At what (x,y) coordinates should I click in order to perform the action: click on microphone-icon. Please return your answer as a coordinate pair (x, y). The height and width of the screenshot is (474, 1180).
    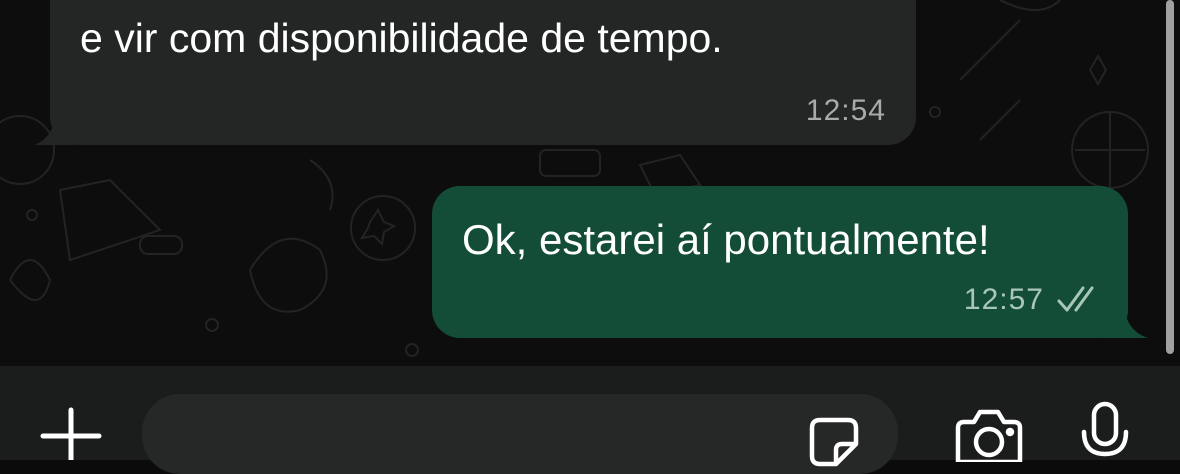
    Looking at the image, I should click on (1105, 429).